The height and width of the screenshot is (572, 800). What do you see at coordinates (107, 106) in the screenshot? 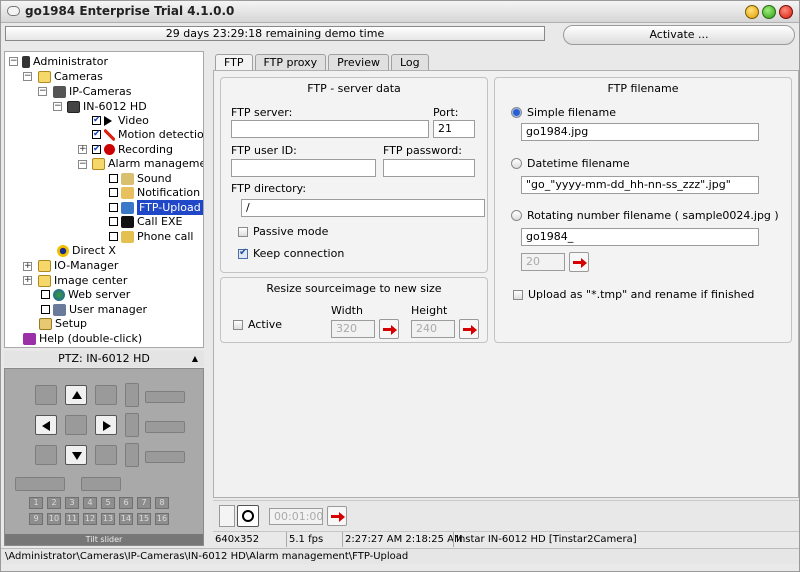
I see `tree-item-camera: IN-6012 HD` at bounding box center [107, 106].